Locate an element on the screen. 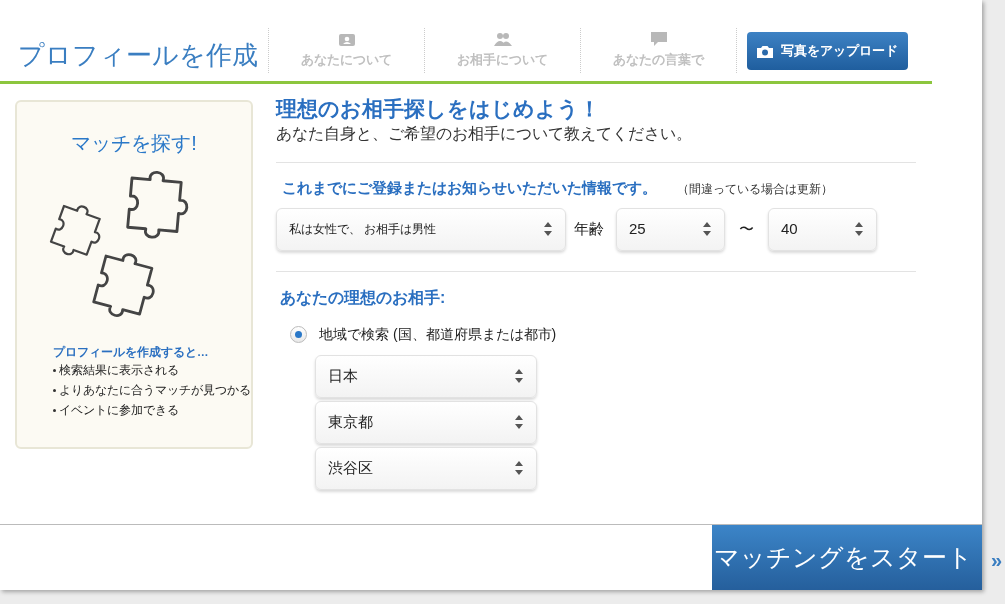 The image size is (1005, 604). main-heading: 理想のお相手探しをはじめよう！ is located at coordinates (438, 109).